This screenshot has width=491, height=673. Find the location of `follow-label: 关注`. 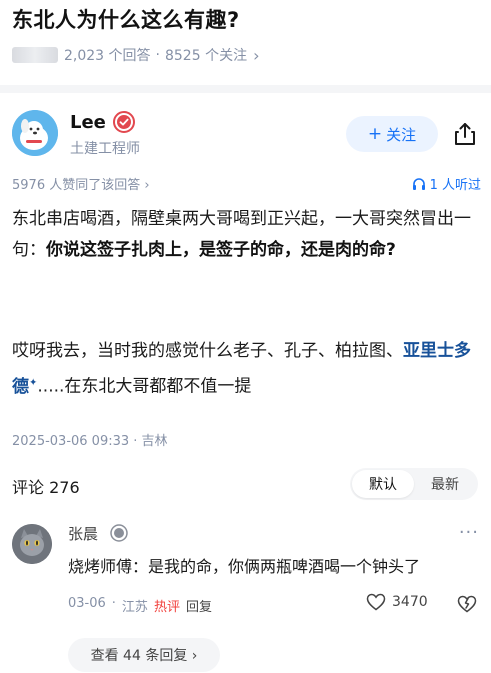

follow-label: 关注 is located at coordinates (401, 134).